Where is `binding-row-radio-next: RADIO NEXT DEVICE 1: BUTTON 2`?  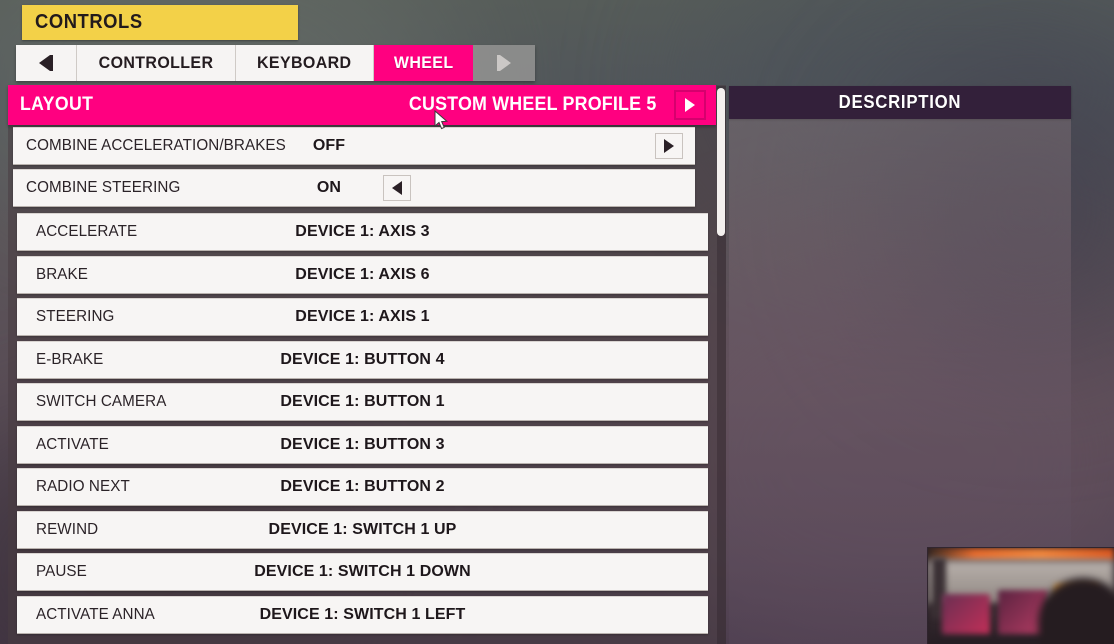 binding-row-radio-next: RADIO NEXT DEVICE 1: BUTTON 2 is located at coordinates (362, 487).